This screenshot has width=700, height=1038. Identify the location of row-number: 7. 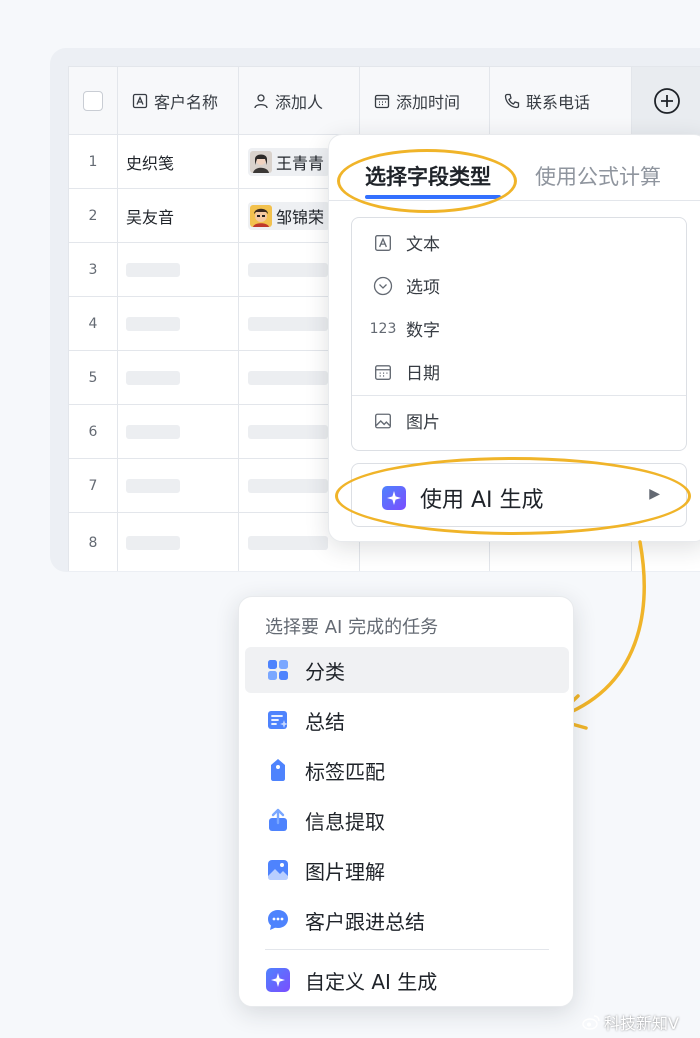
(93, 485).